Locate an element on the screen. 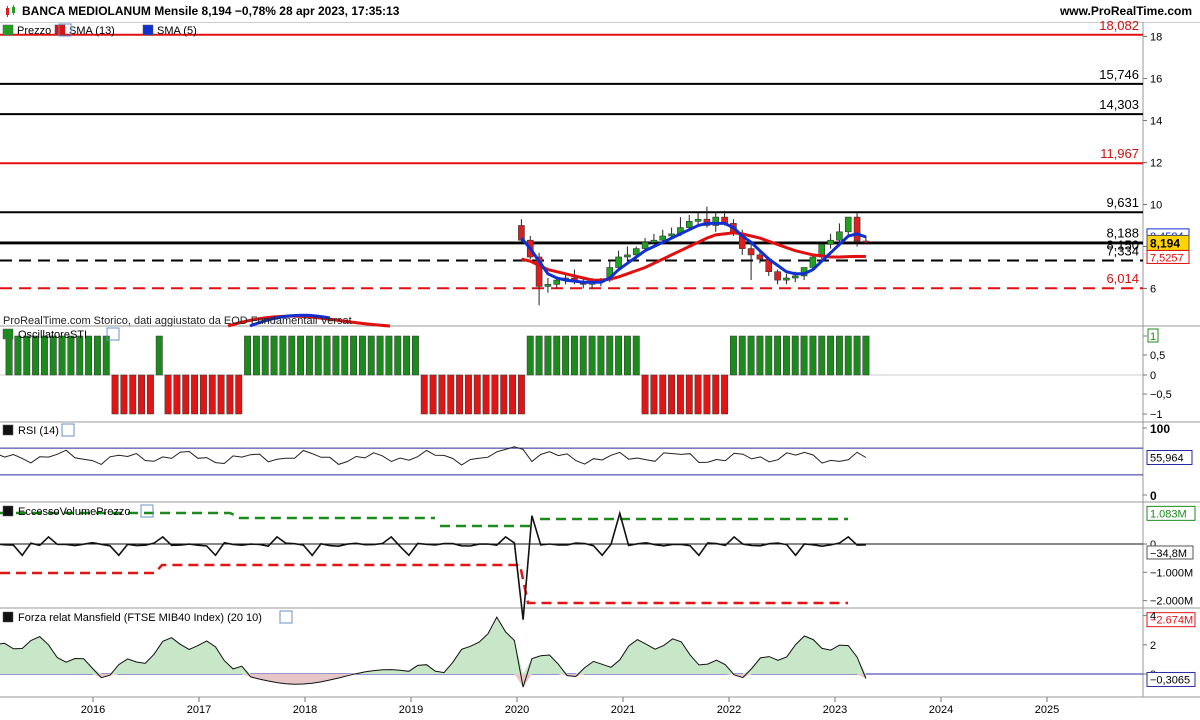  evp-axis-label: −2.000M is located at coordinates (1171, 602).